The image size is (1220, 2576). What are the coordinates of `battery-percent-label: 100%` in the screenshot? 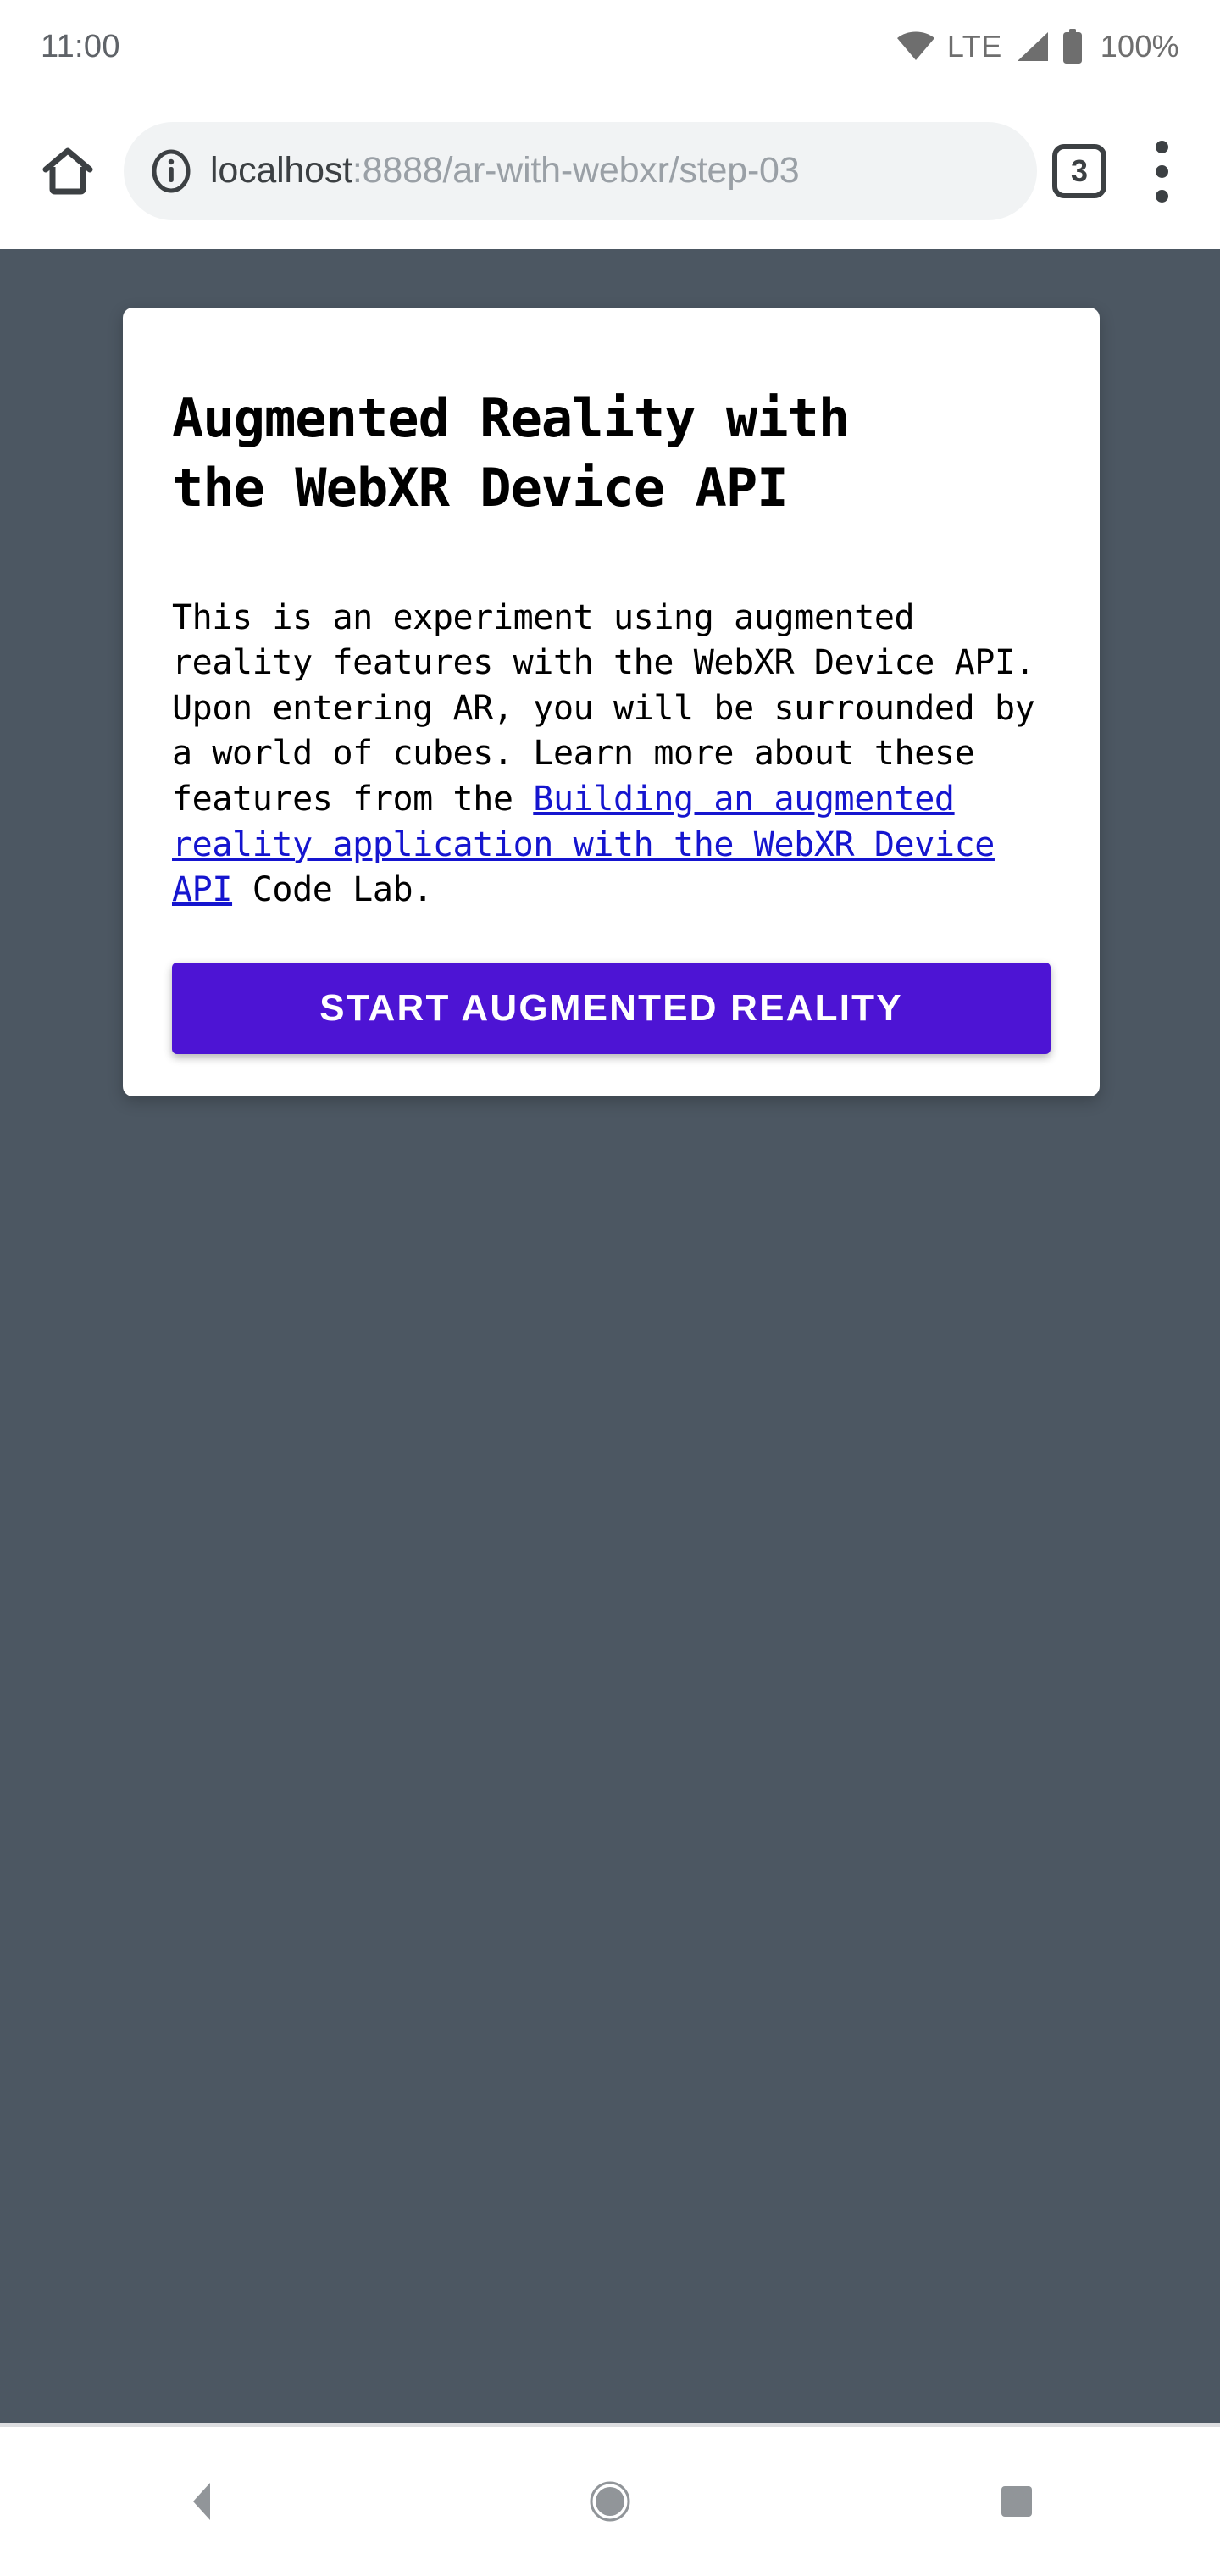 It's located at (1139, 46).